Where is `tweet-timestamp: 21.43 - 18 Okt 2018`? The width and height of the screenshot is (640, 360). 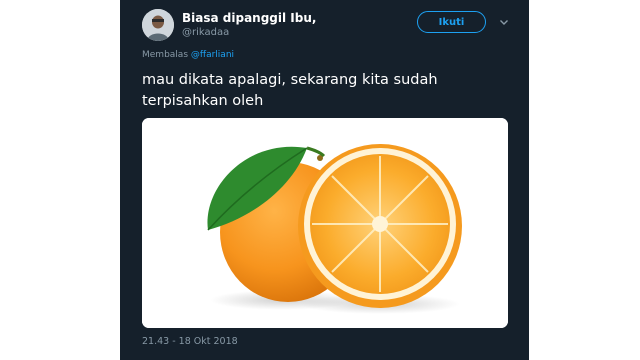
tweet-timestamp: 21.43 - 18 Okt 2018 is located at coordinates (190, 341).